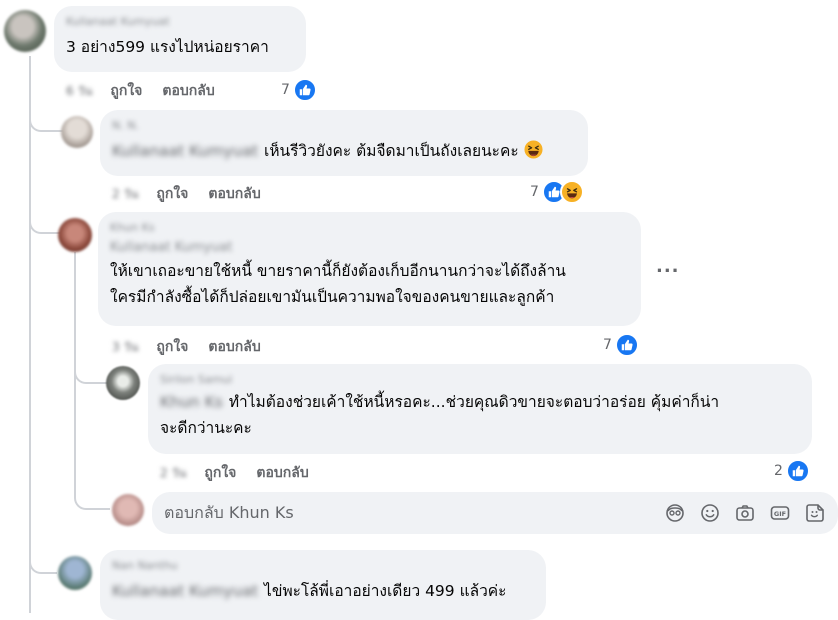 The height and width of the screenshot is (620, 838). What do you see at coordinates (191, 402) in the screenshot?
I see `mention-tag: Khun Ks` at bounding box center [191, 402].